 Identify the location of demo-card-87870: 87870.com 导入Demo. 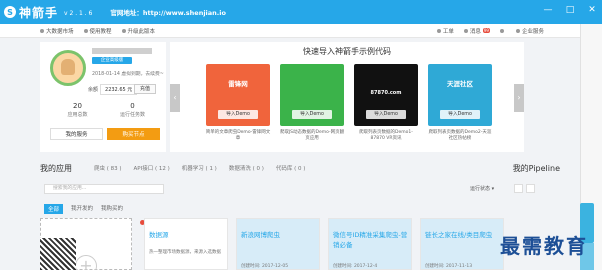
(386, 95).